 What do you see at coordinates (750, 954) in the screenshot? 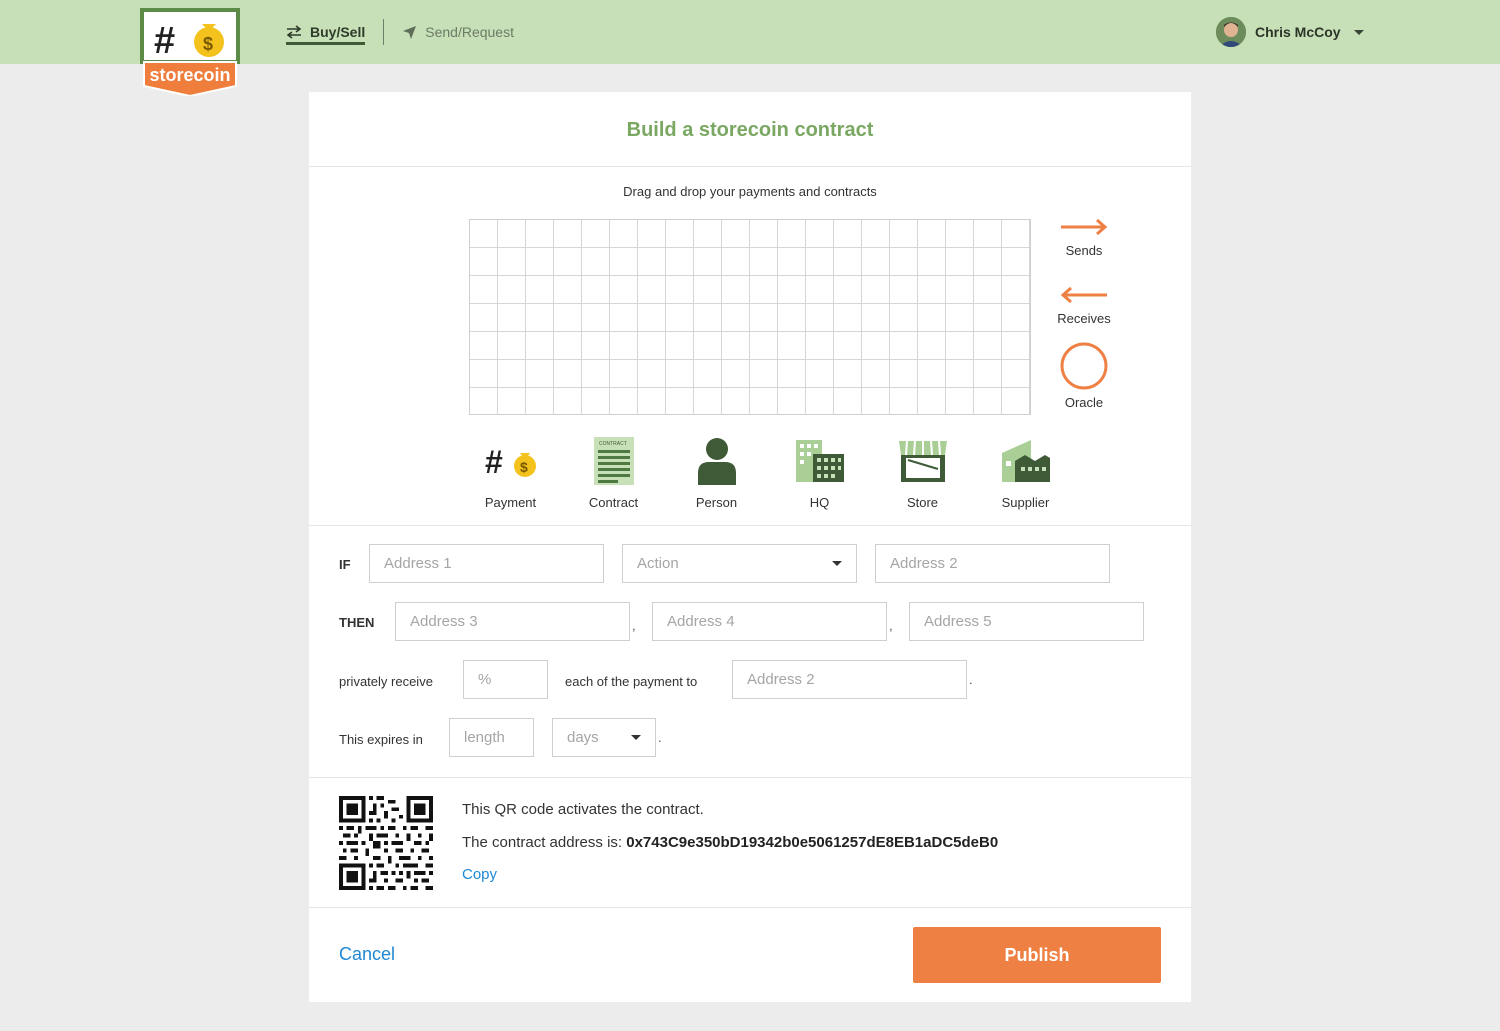
I see `card-footer: Cancel Publish` at bounding box center [750, 954].